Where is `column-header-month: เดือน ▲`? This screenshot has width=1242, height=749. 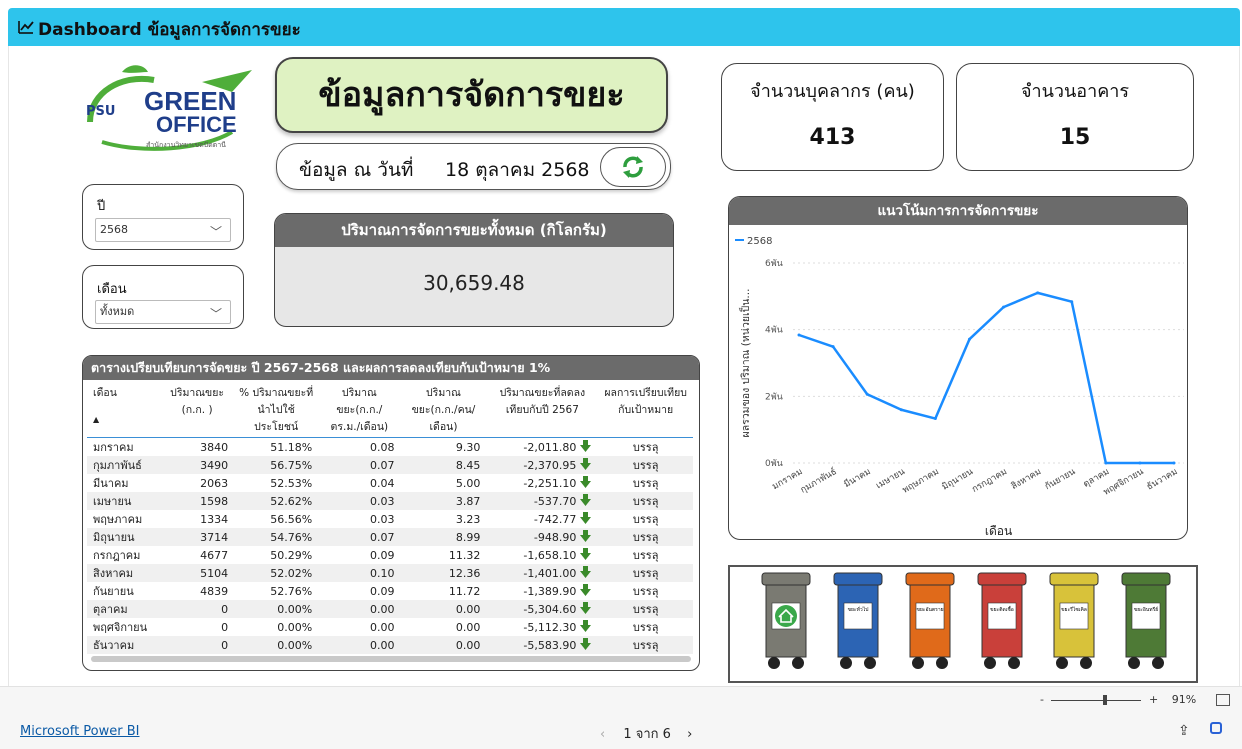
column-header-month: เดือน ▲ is located at coordinates (124, 409).